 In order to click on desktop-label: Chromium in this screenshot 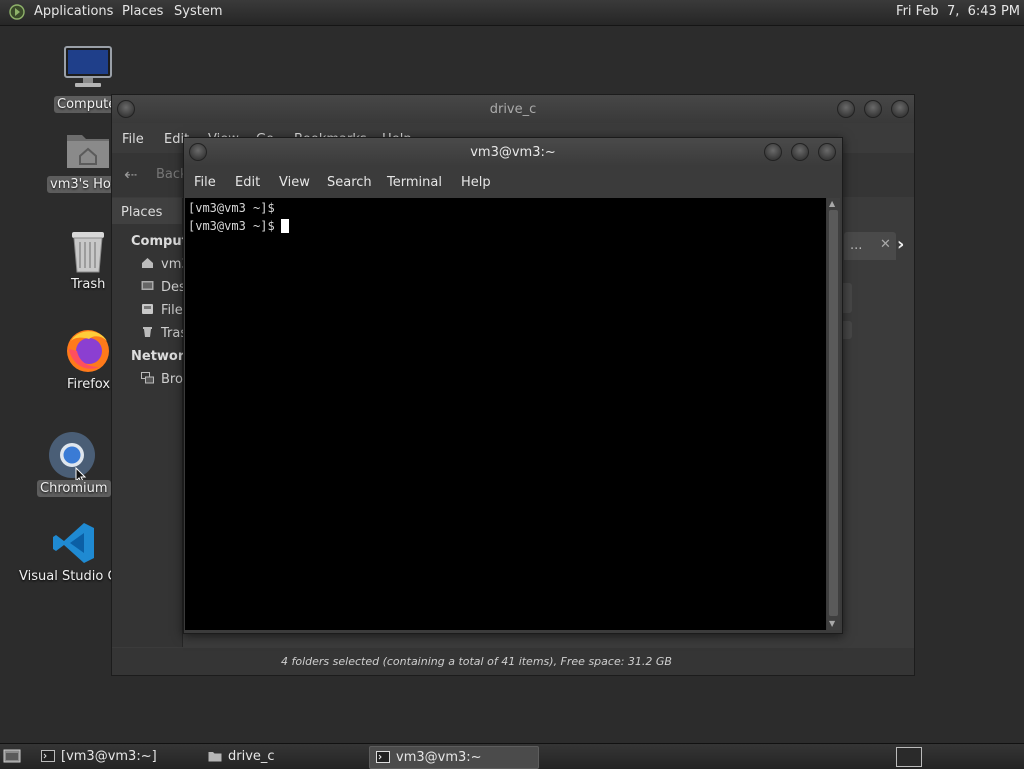, I will do `click(74, 488)`.